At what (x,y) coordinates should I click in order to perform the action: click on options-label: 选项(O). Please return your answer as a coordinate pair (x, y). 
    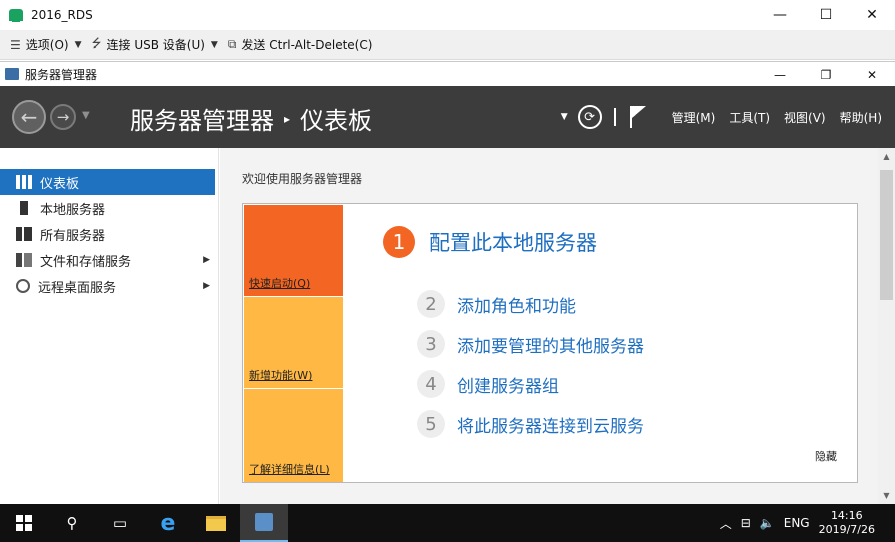
    Looking at the image, I should click on (47, 45).